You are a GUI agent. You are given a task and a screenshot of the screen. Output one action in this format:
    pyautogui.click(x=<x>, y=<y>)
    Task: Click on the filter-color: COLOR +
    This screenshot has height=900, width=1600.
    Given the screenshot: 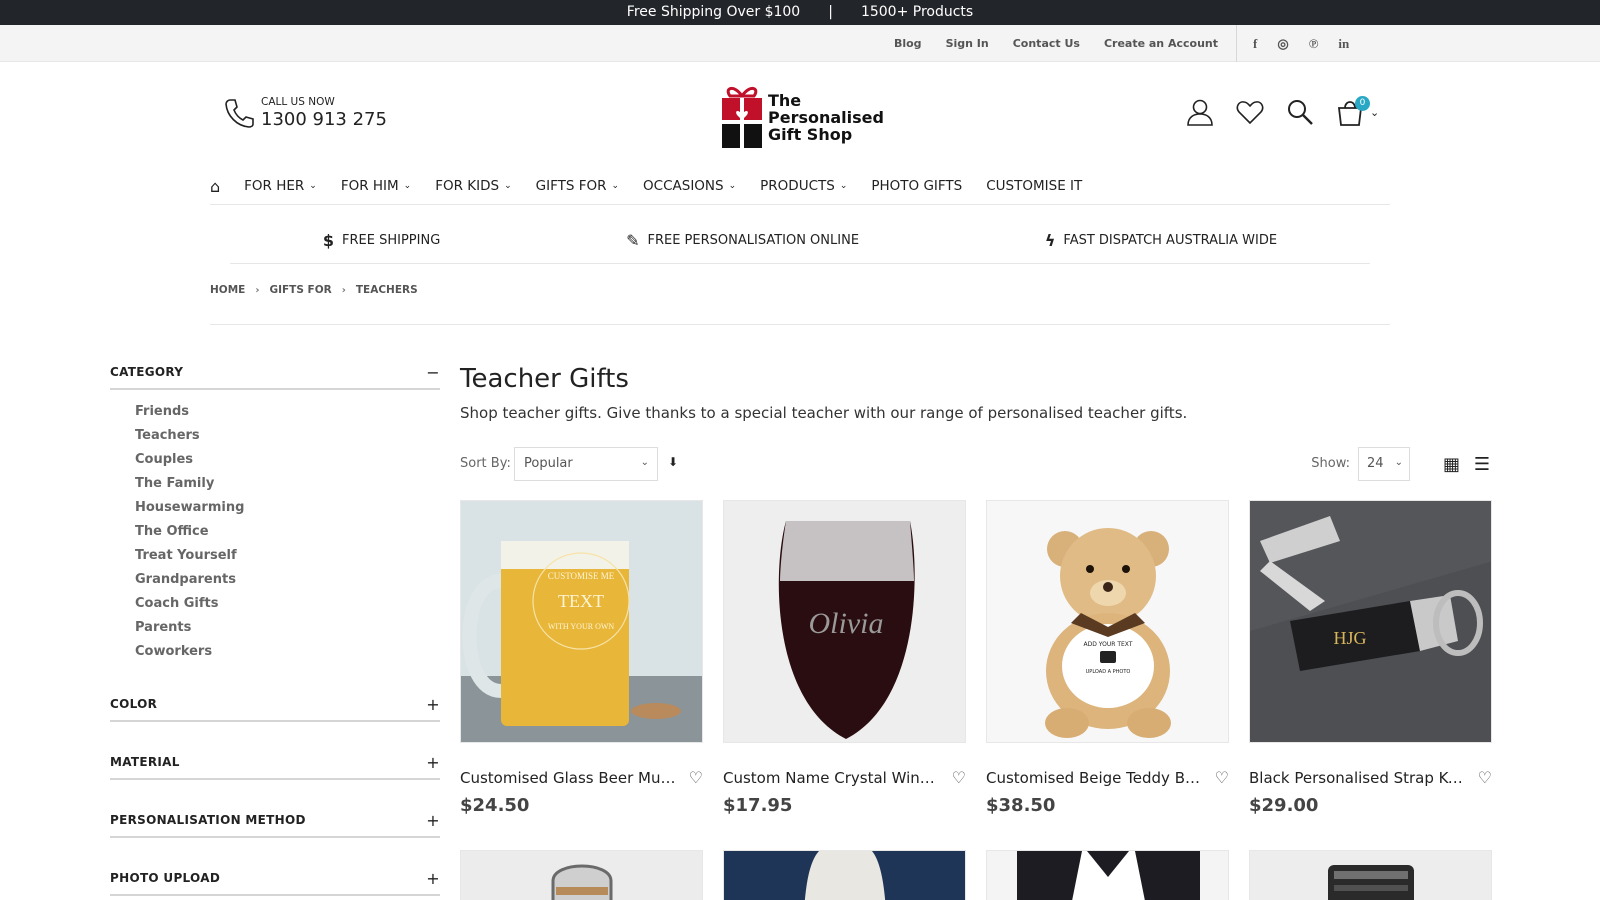 What is the action you would take?
    pyautogui.click(x=275, y=707)
    